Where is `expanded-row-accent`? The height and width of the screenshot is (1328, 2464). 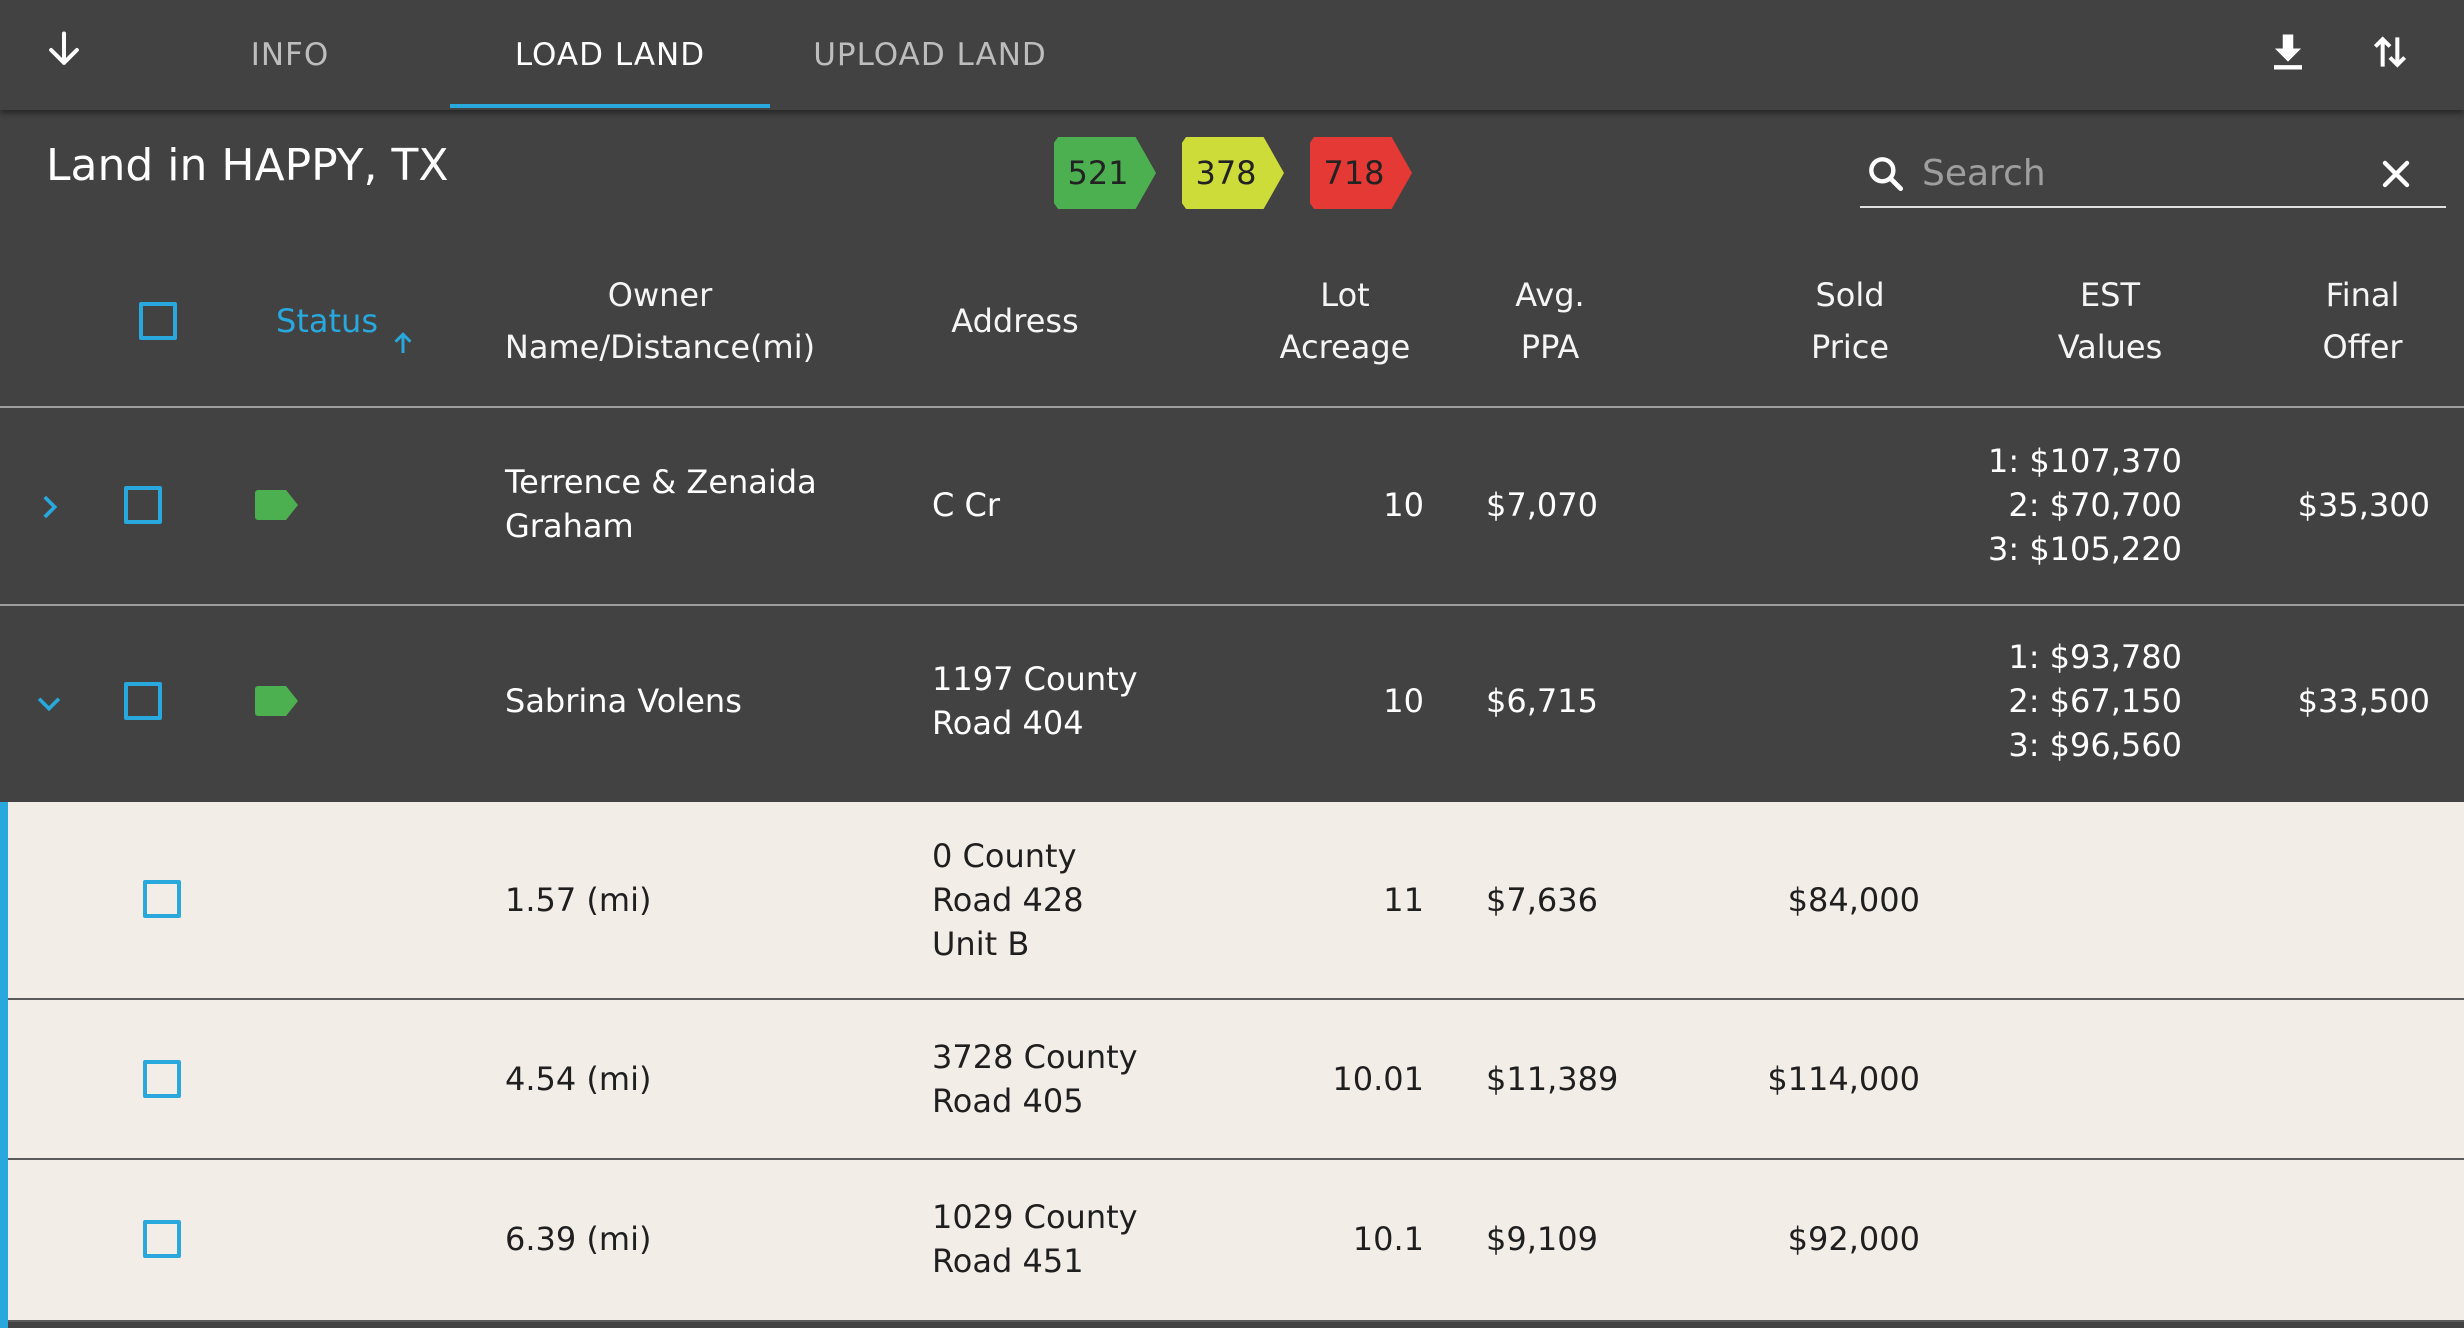 expanded-row-accent is located at coordinates (4, 1065).